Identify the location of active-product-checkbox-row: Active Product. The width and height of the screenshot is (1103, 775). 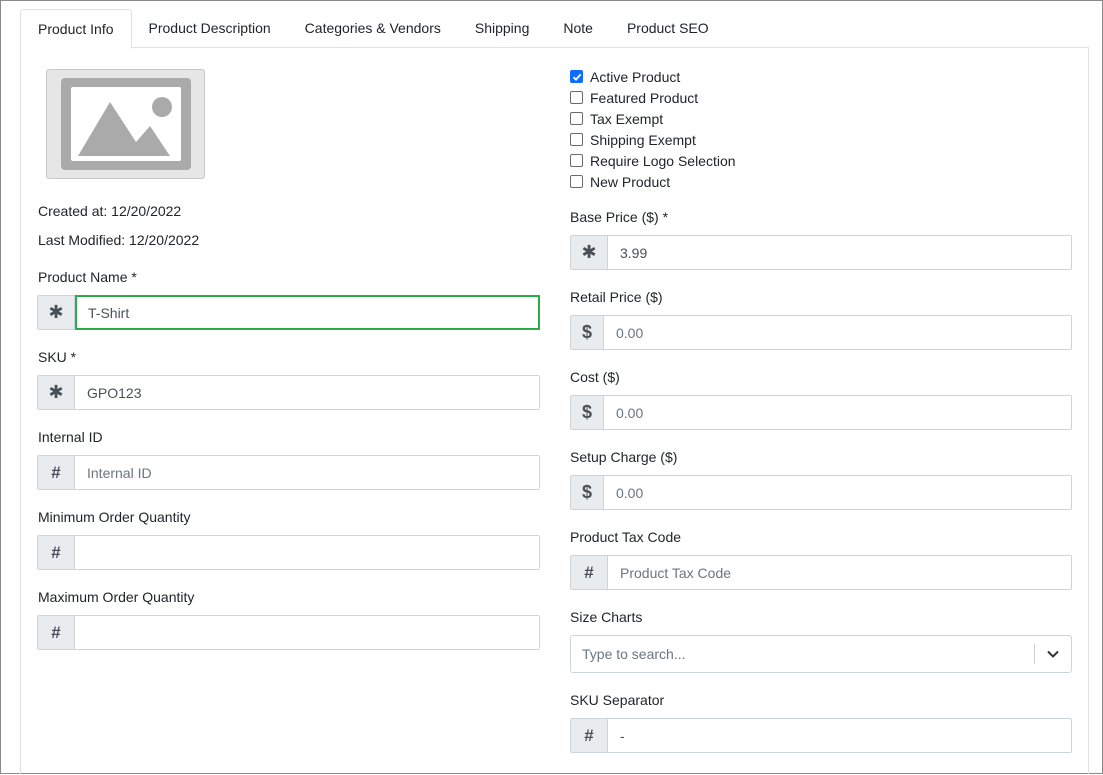
(653, 76).